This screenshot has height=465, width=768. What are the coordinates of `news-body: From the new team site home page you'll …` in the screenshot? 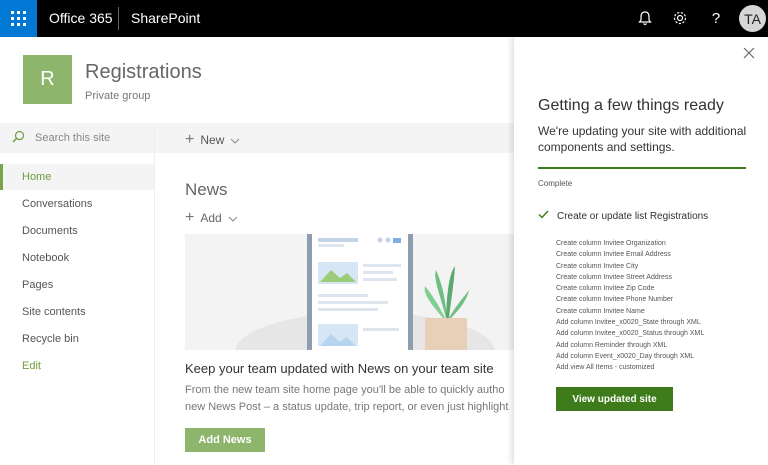 It's located at (350, 399).